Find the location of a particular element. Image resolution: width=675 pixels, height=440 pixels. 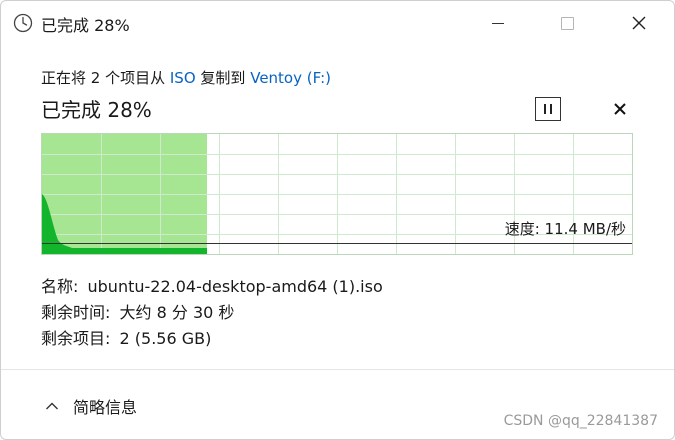

operation-prefix: 正在将 2 个项目从 is located at coordinates (103, 78).